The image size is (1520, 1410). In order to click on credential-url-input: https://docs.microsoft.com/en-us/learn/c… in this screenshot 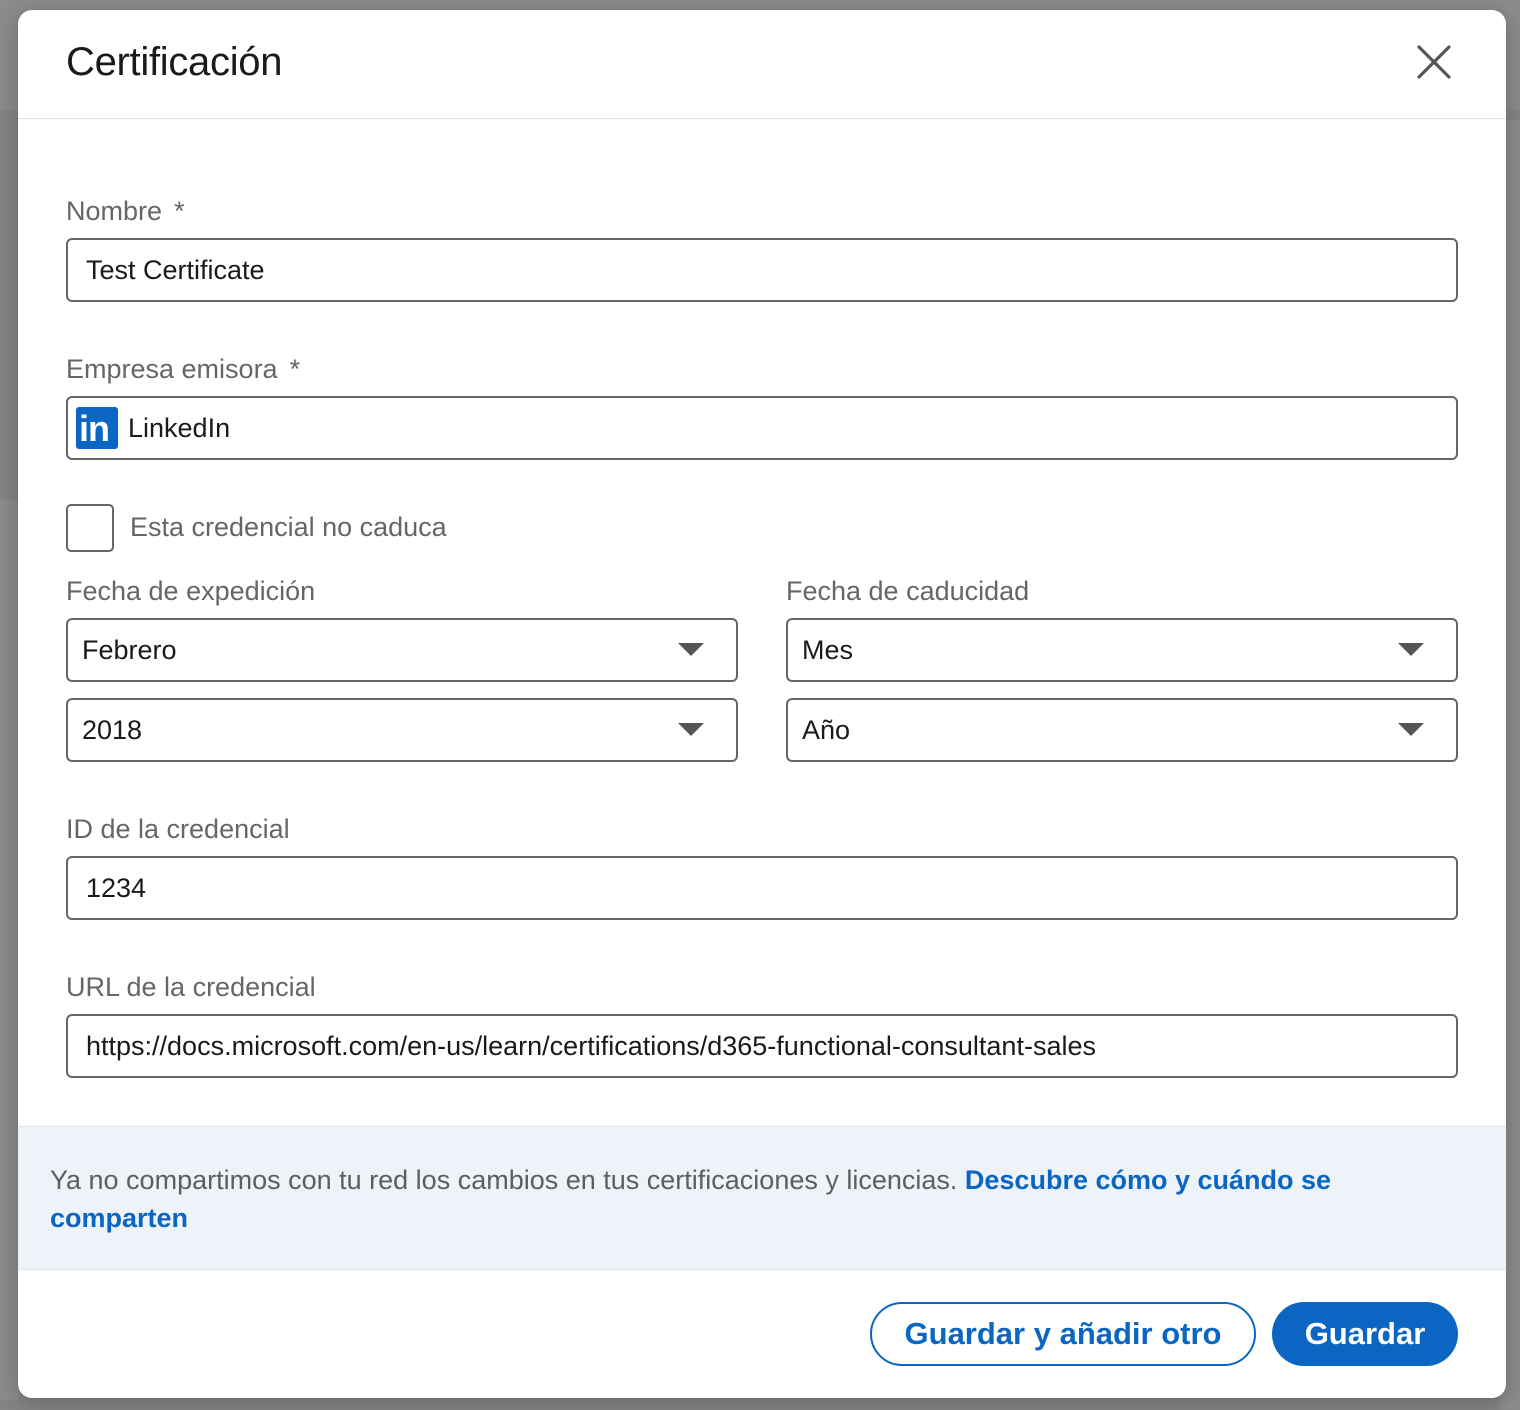, I will do `click(762, 1046)`.